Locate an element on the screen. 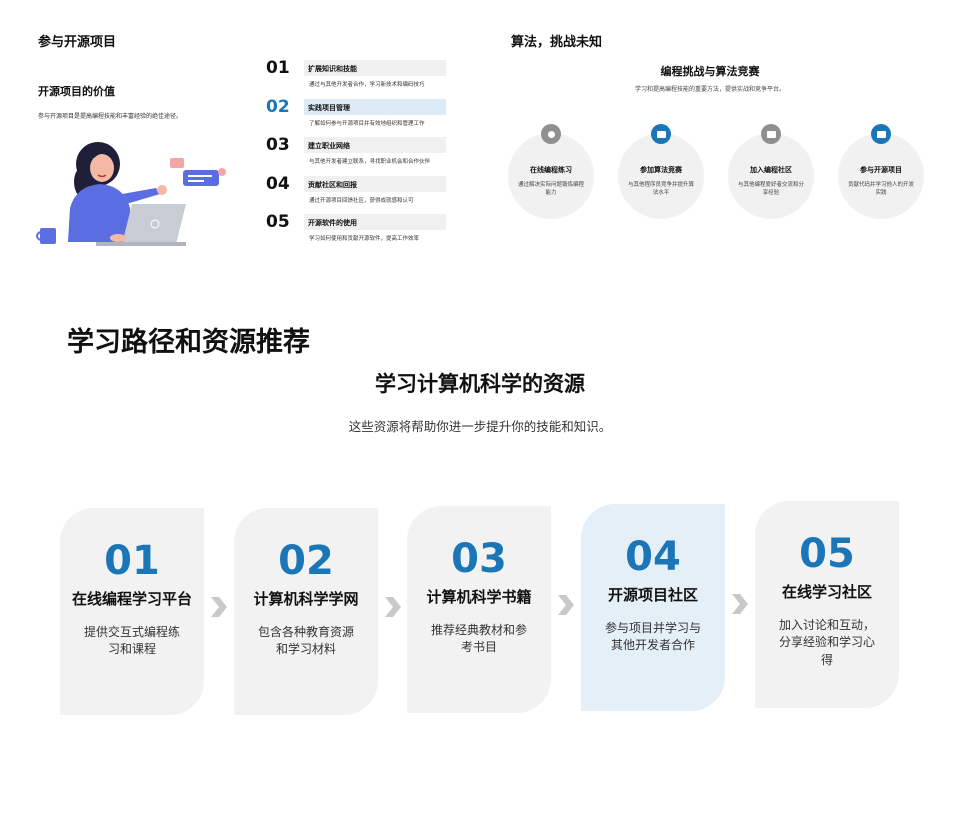 Image resolution: width=960 pixels, height=816 pixels. value-item-heading: 建立职业网络 is located at coordinates (375, 145).